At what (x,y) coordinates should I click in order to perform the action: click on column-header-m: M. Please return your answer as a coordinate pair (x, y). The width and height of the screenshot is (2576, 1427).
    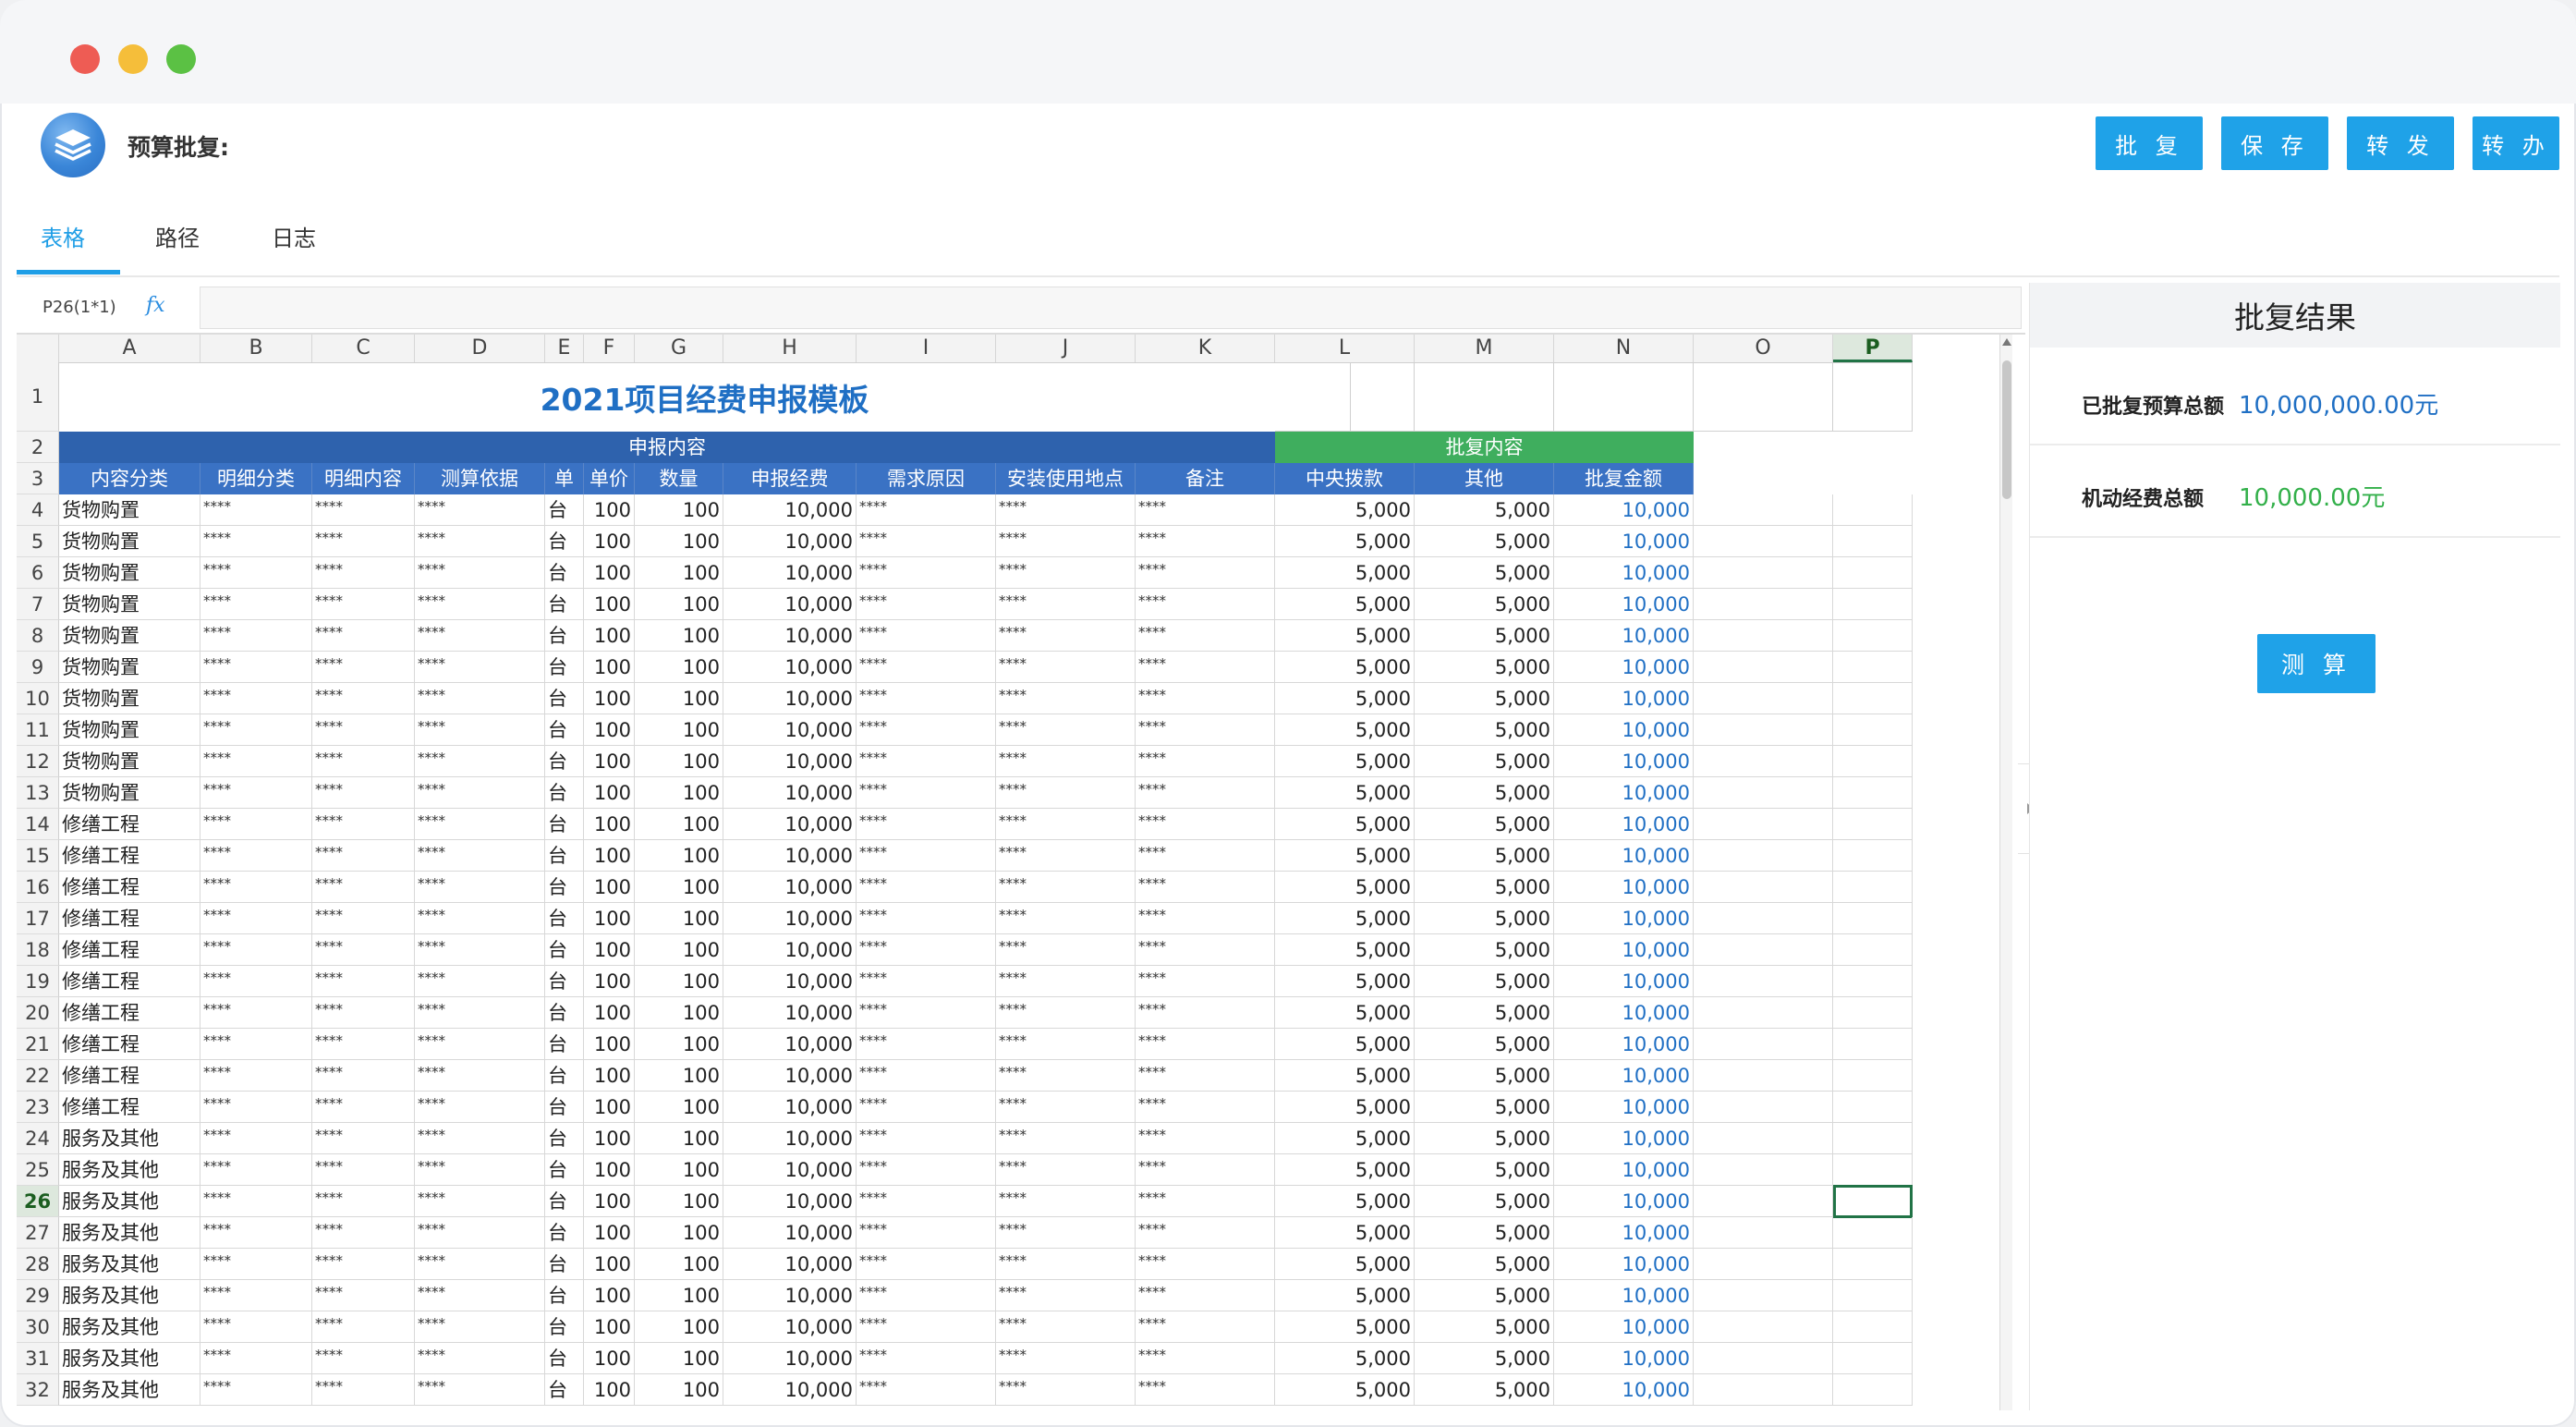
    Looking at the image, I should click on (1484, 348).